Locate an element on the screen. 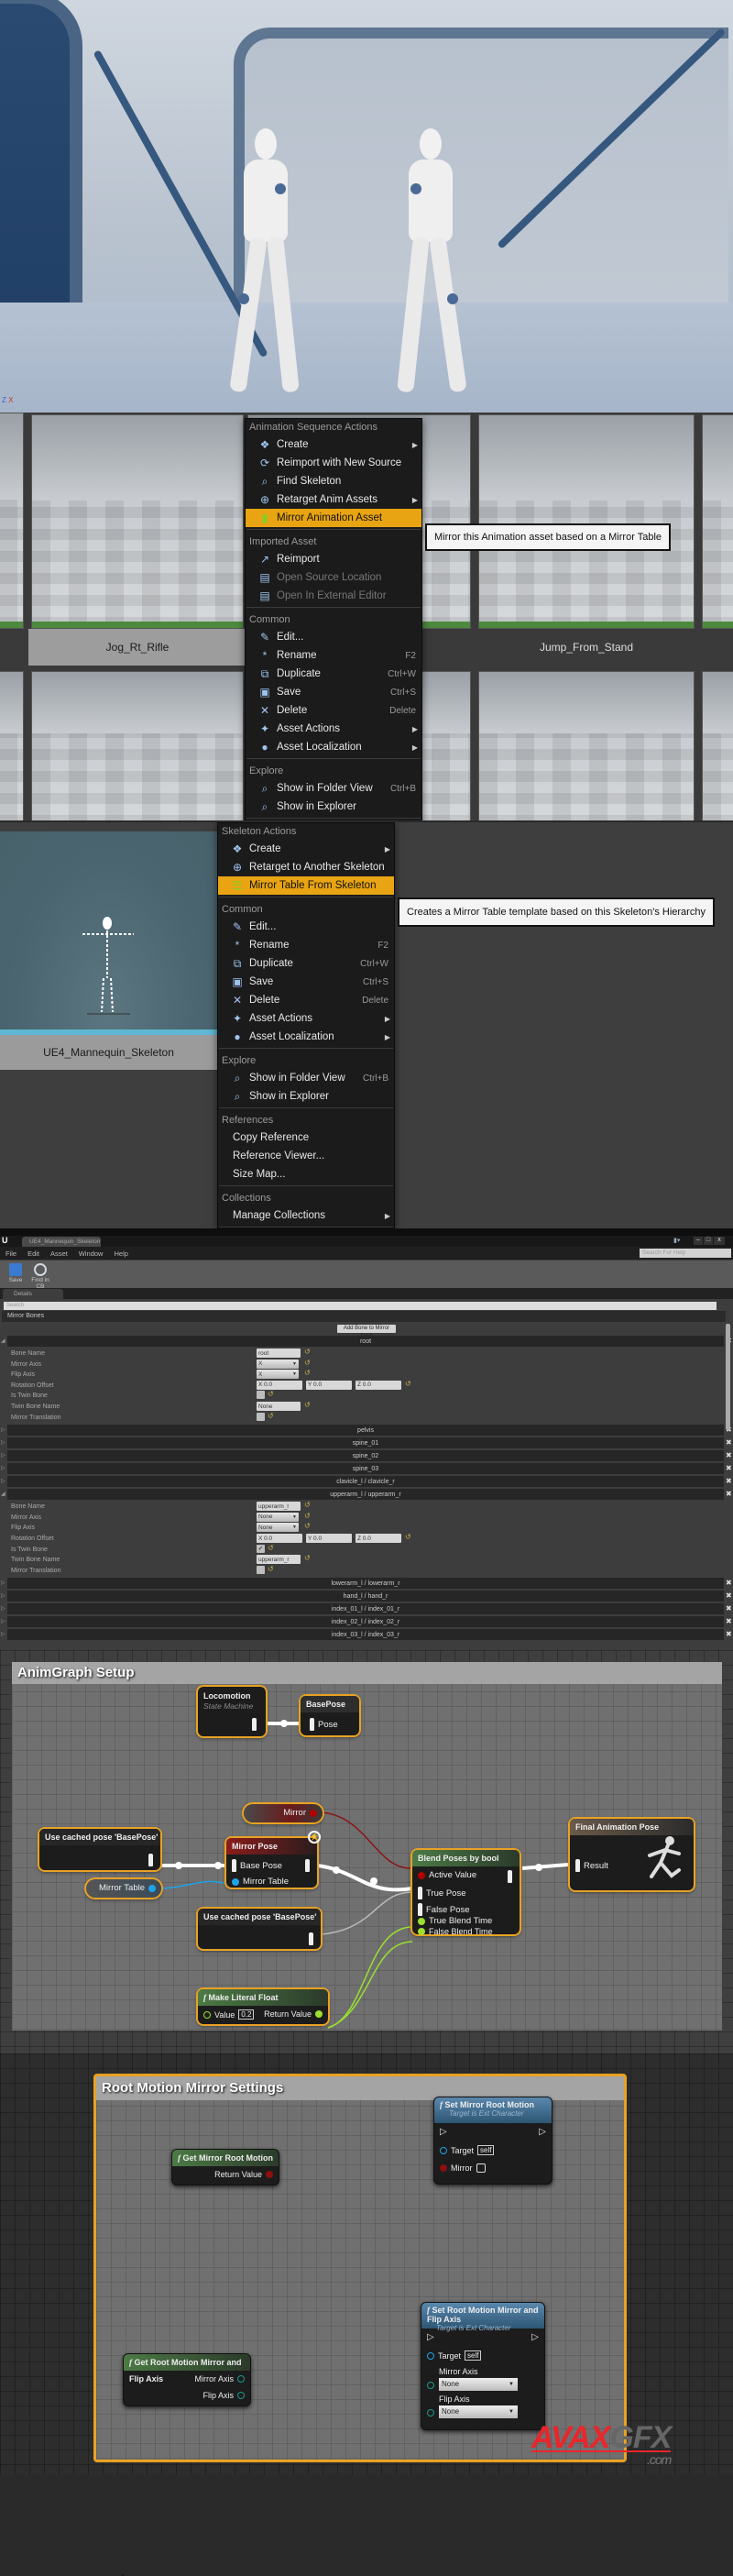  text-field-twin-name: None is located at coordinates (279, 1406).